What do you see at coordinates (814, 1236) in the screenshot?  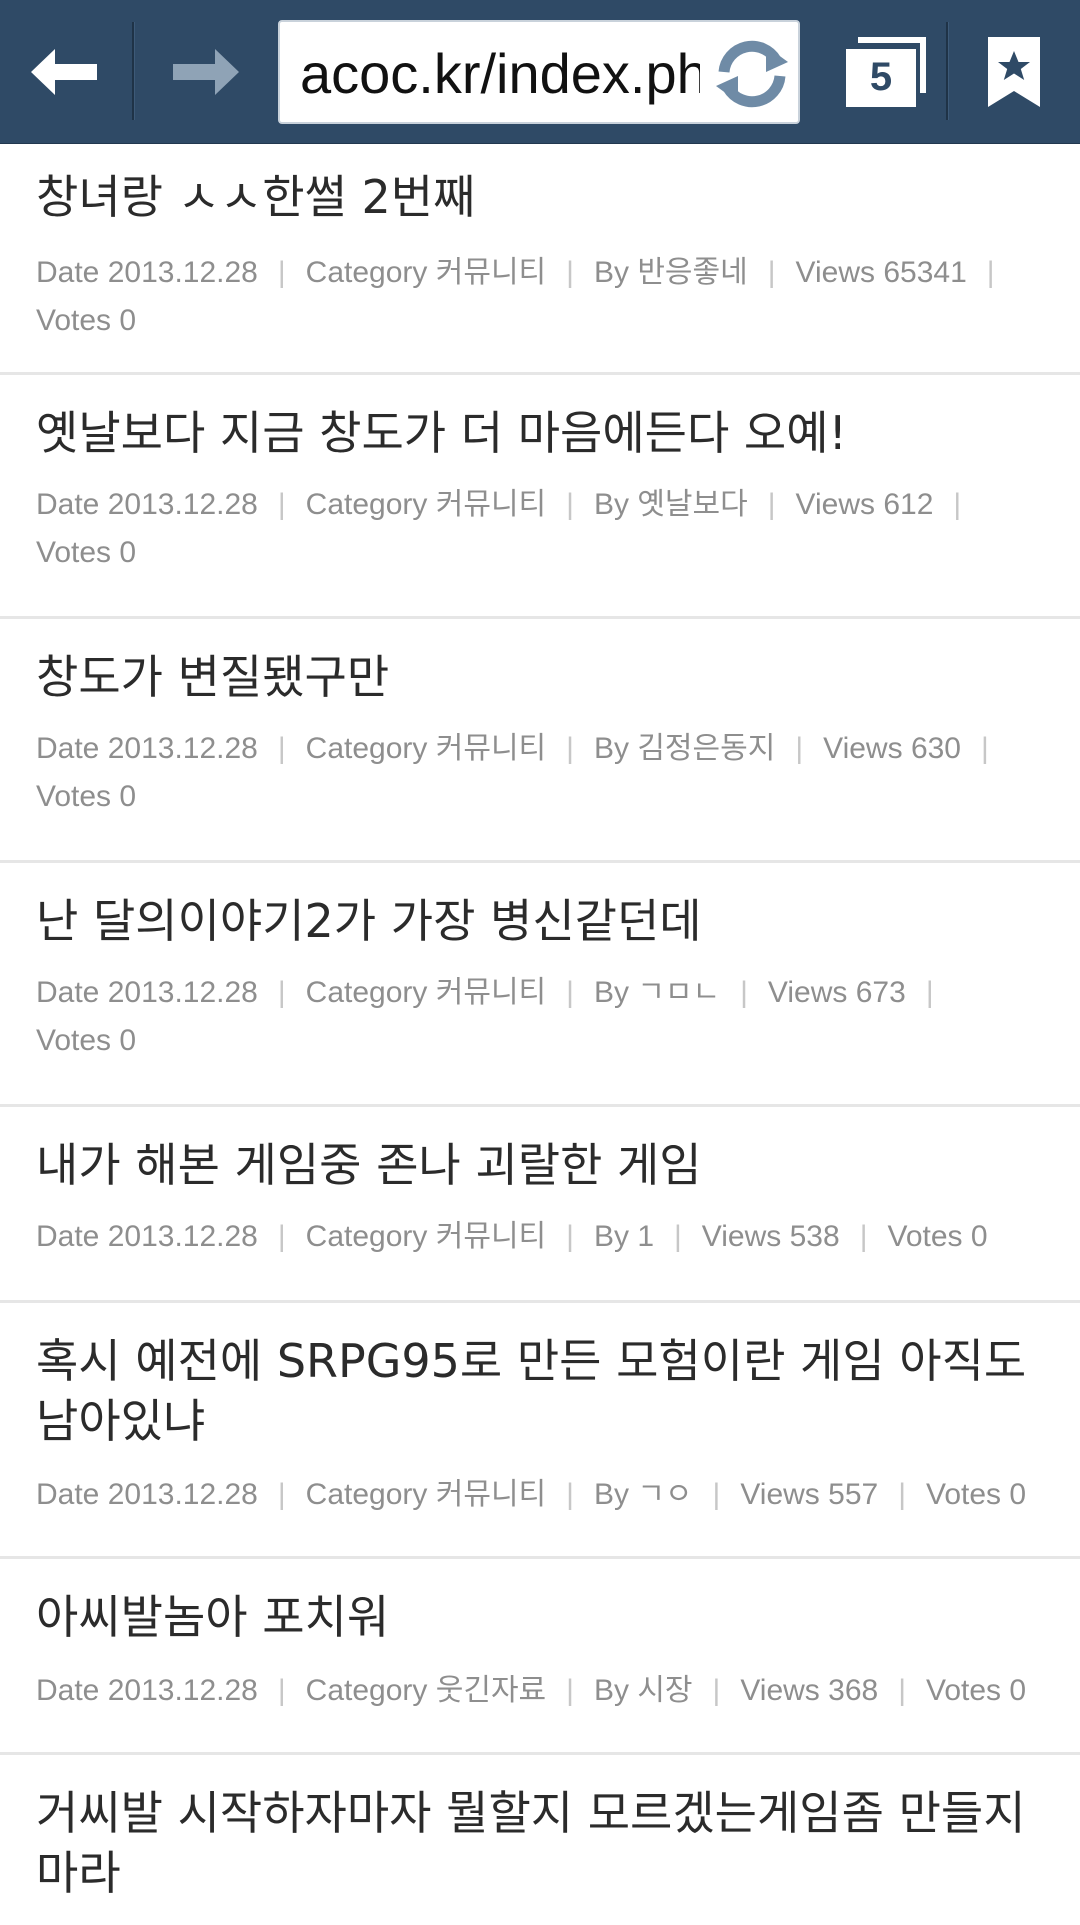 I see `post-views: 538` at bounding box center [814, 1236].